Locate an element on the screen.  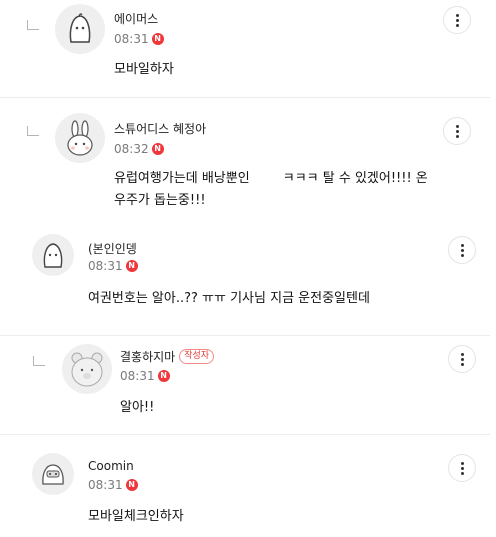
comment-time: 08:32 N is located at coordinates (139, 149).